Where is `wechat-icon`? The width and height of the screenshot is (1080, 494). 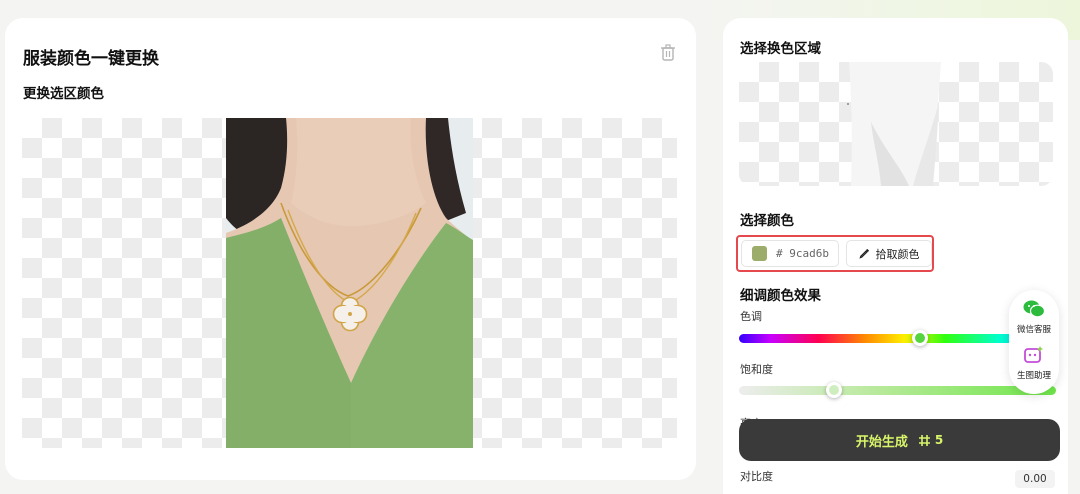 wechat-icon is located at coordinates (1034, 309).